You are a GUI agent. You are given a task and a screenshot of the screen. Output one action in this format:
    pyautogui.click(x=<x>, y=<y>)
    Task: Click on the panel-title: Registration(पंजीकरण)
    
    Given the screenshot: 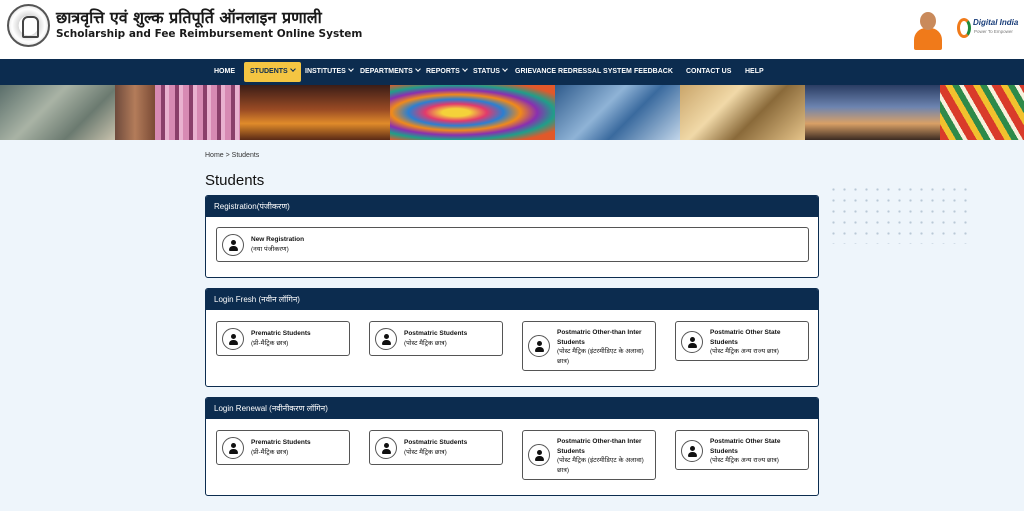 What is the action you would take?
    pyautogui.click(x=252, y=206)
    